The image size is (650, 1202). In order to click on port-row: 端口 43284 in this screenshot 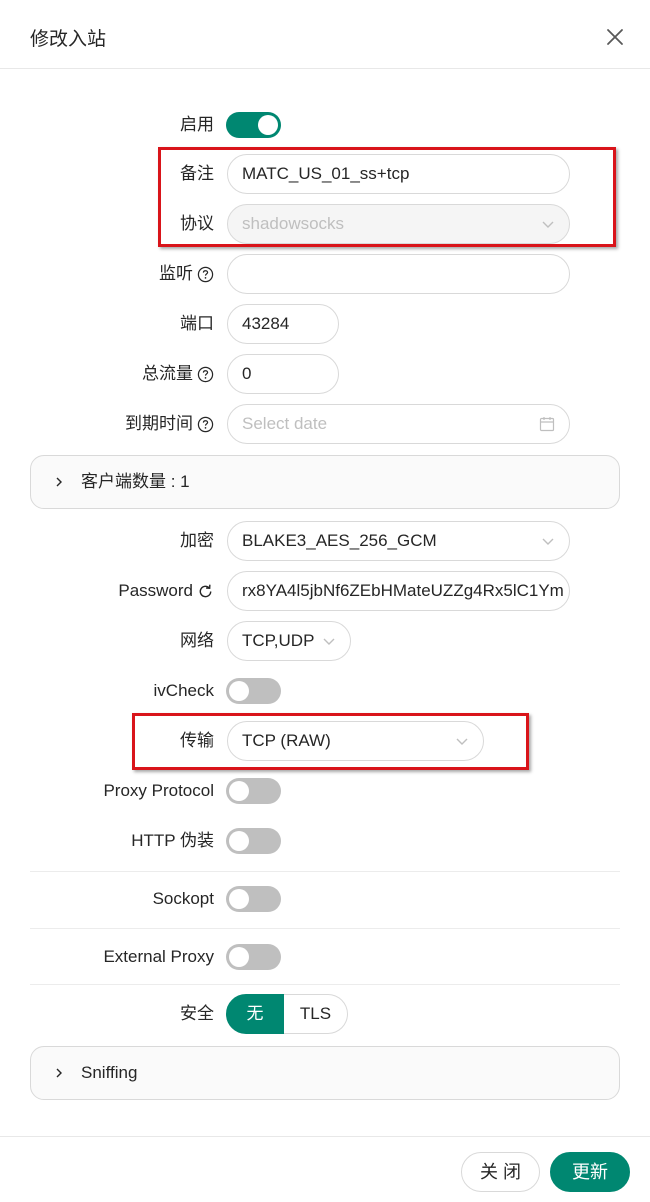, I will do `click(325, 324)`.